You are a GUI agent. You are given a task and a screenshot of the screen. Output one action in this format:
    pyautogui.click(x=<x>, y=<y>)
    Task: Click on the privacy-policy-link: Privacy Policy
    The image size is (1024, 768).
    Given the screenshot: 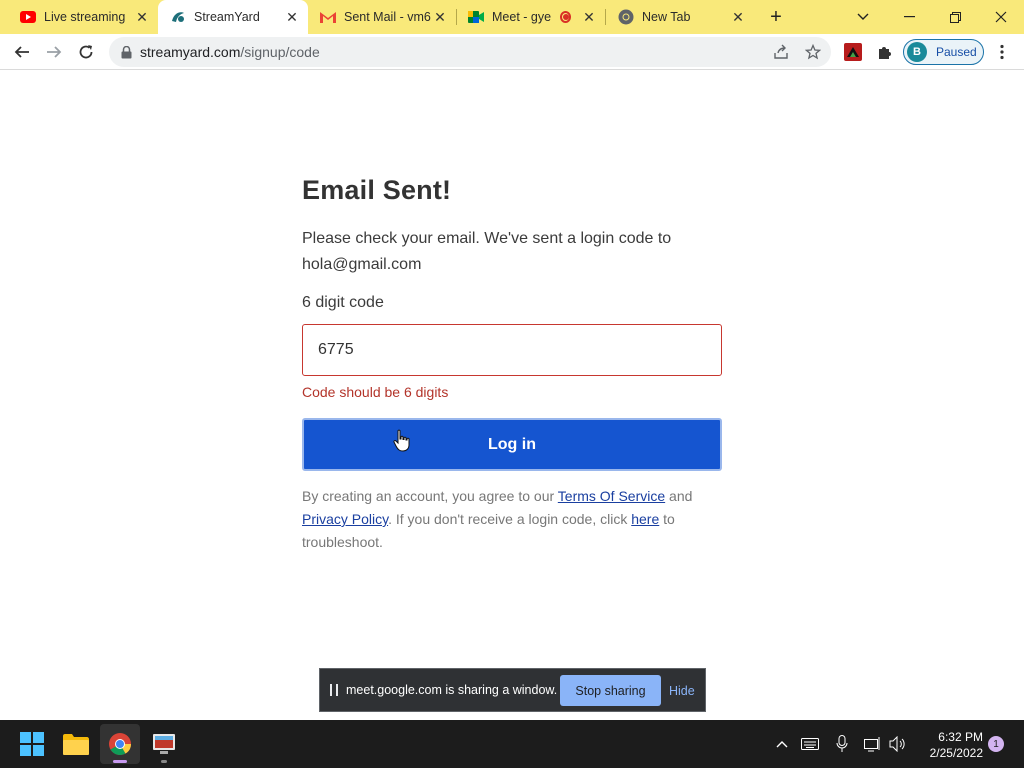 What is the action you would take?
    pyautogui.click(x=345, y=519)
    